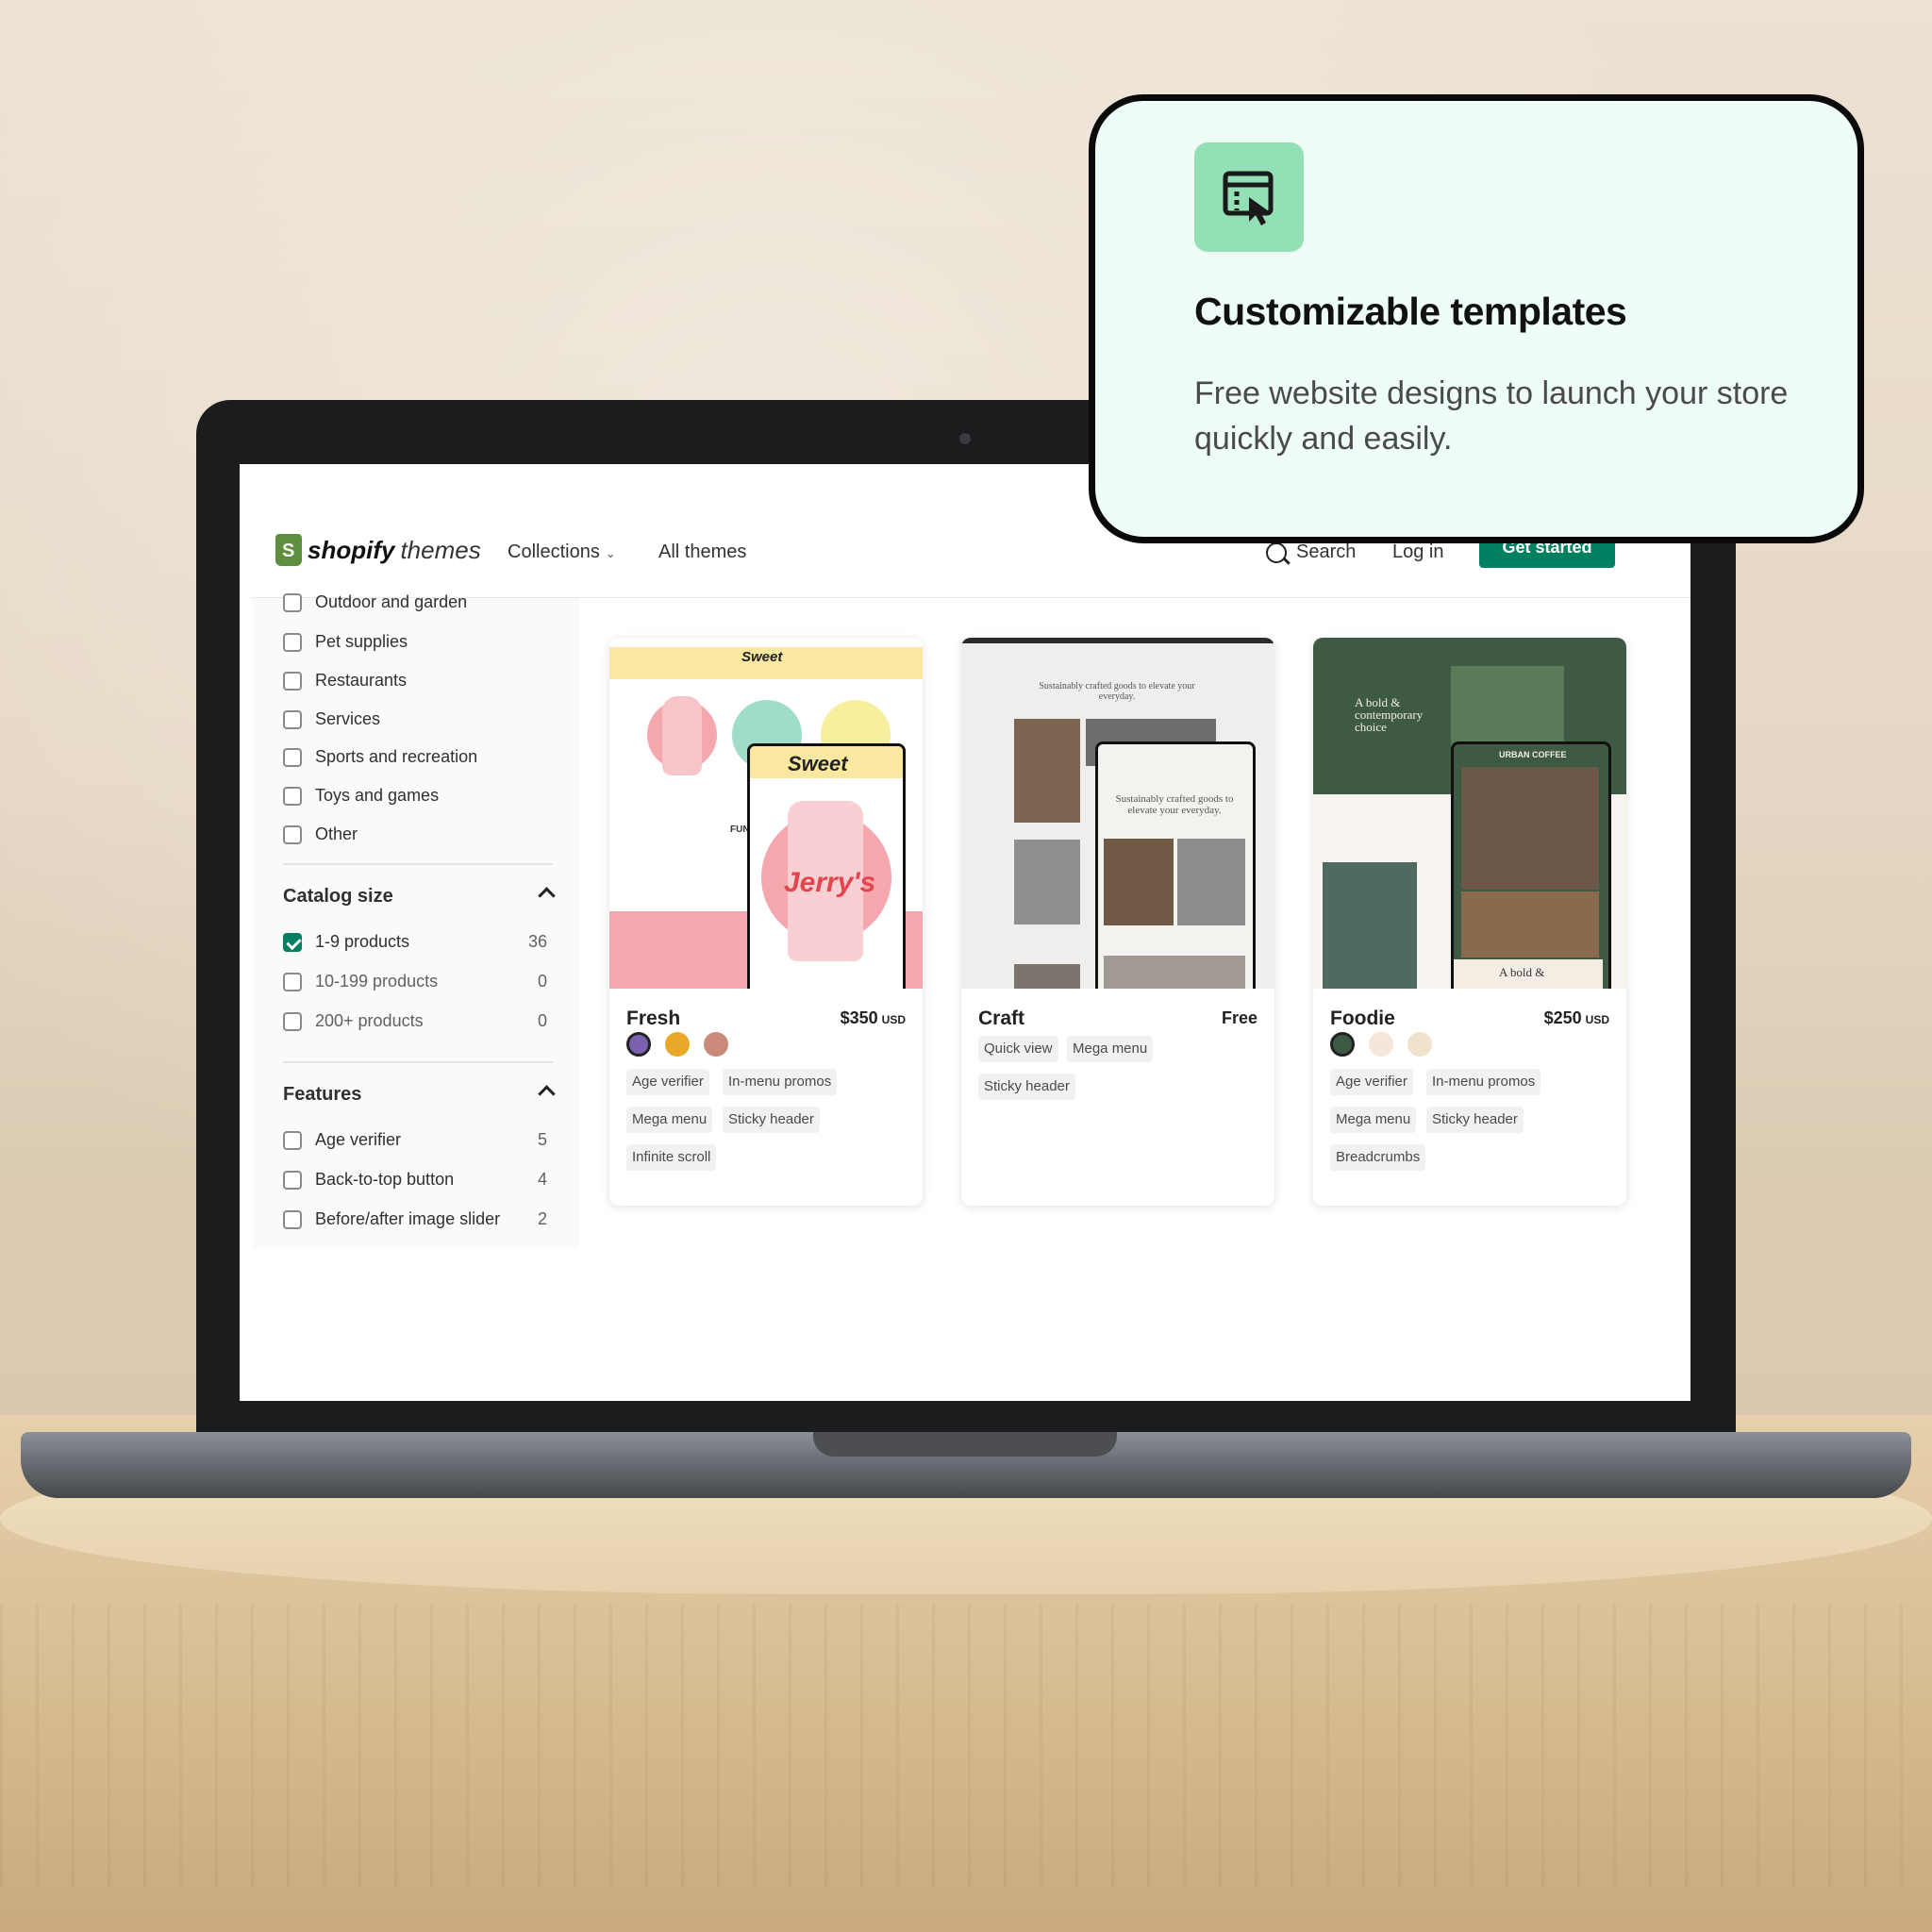 This screenshot has width=1932, height=1932. What do you see at coordinates (702, 552) in the screenshot?
I see `nav-all-themes: All themes` at bounding box center [702, 552].